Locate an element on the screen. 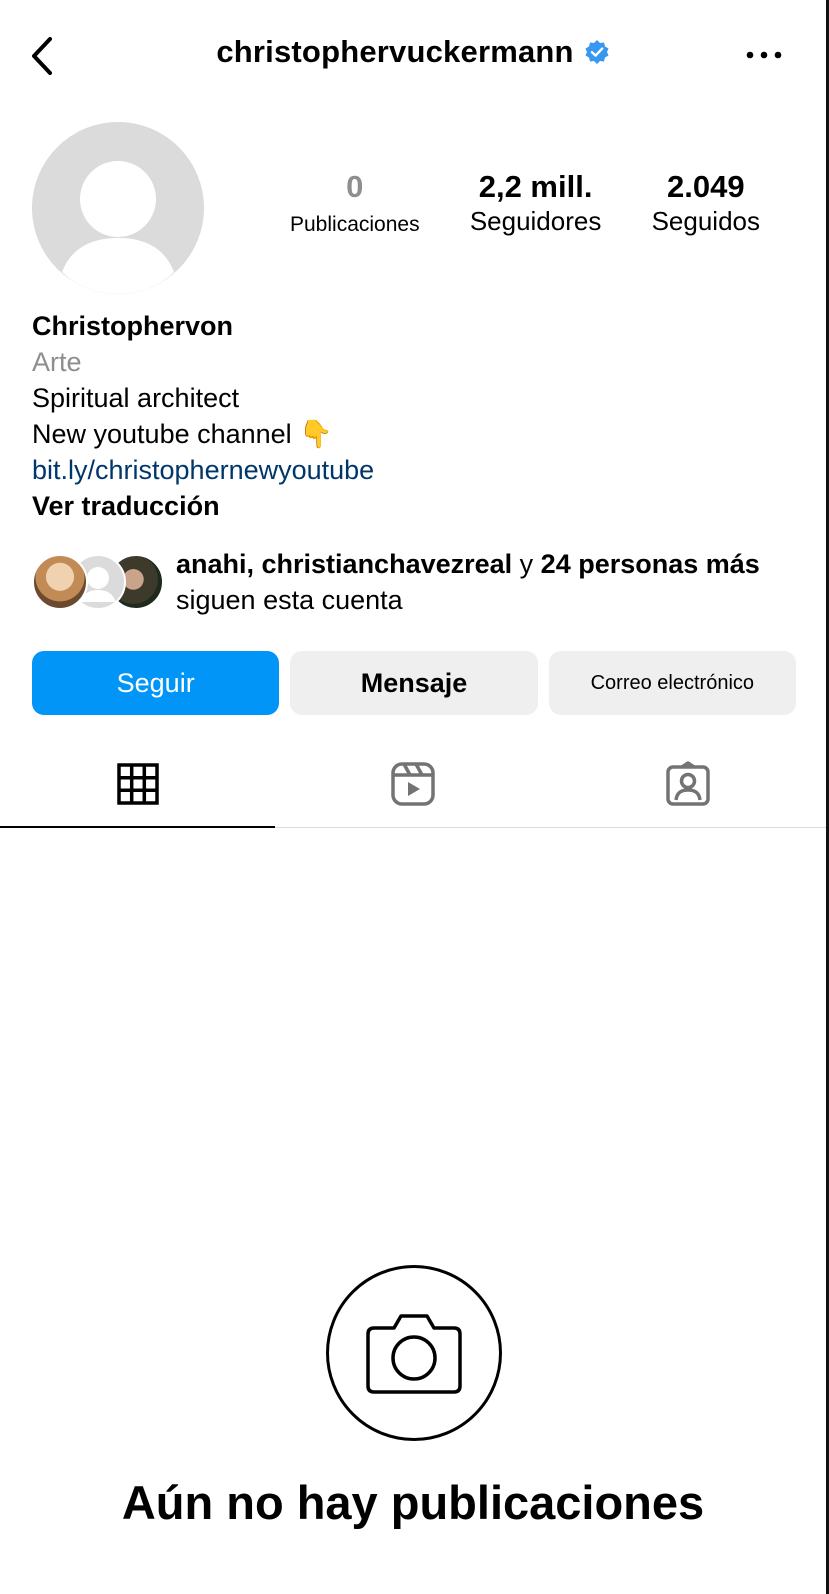  follower-names: anahi, christianchavezreal is located at coordinates (344, 564).